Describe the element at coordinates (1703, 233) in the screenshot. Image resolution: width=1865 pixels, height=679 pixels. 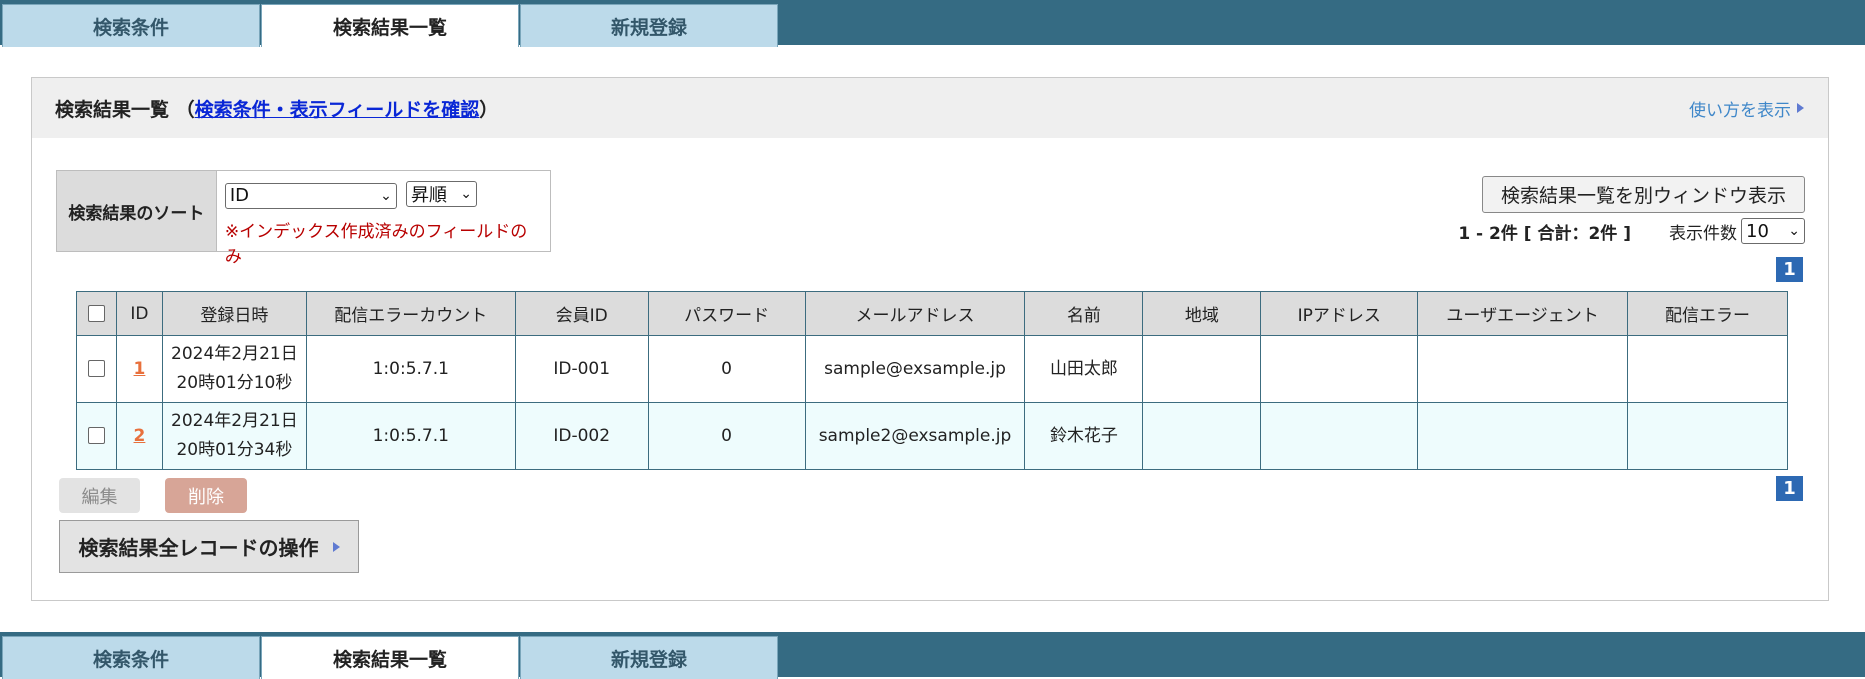
I see `per-page-label: 表示件数` at that location.